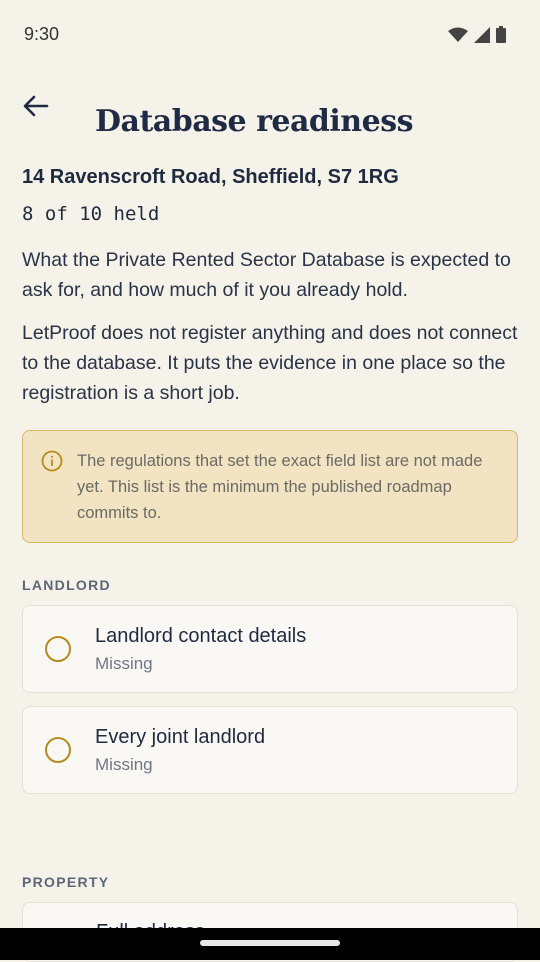  Describe the element at coordinates (201, 635) in the screenshot. I see `item-title: Landlord contact details` at that location.